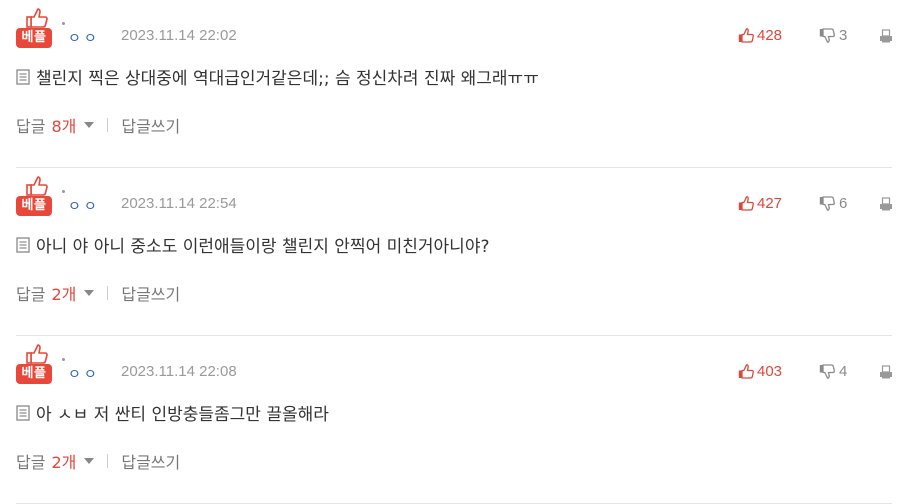 This screenshot has width=910, height=504. I want to click on upvote-count: 427, so click(770, 203).